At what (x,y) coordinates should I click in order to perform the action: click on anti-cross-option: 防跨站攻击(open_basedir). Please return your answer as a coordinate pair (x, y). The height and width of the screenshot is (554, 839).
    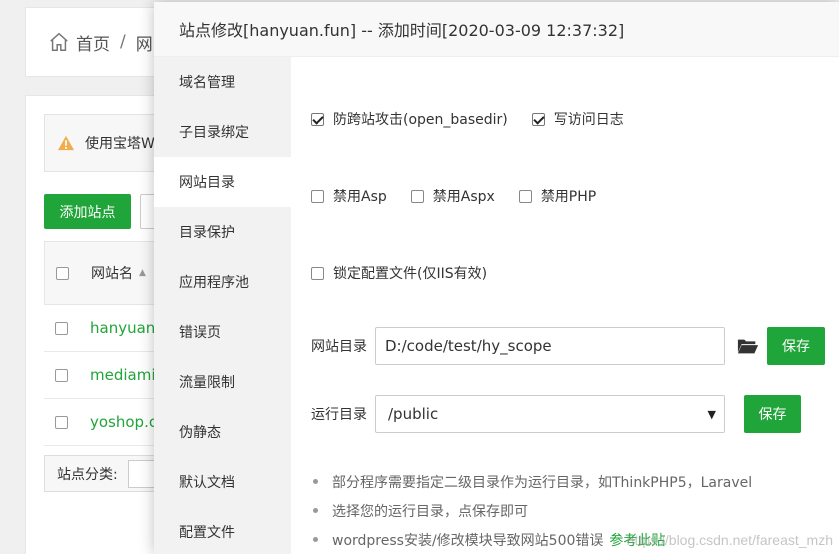
    Looking at the image, I should click on (409, 119).